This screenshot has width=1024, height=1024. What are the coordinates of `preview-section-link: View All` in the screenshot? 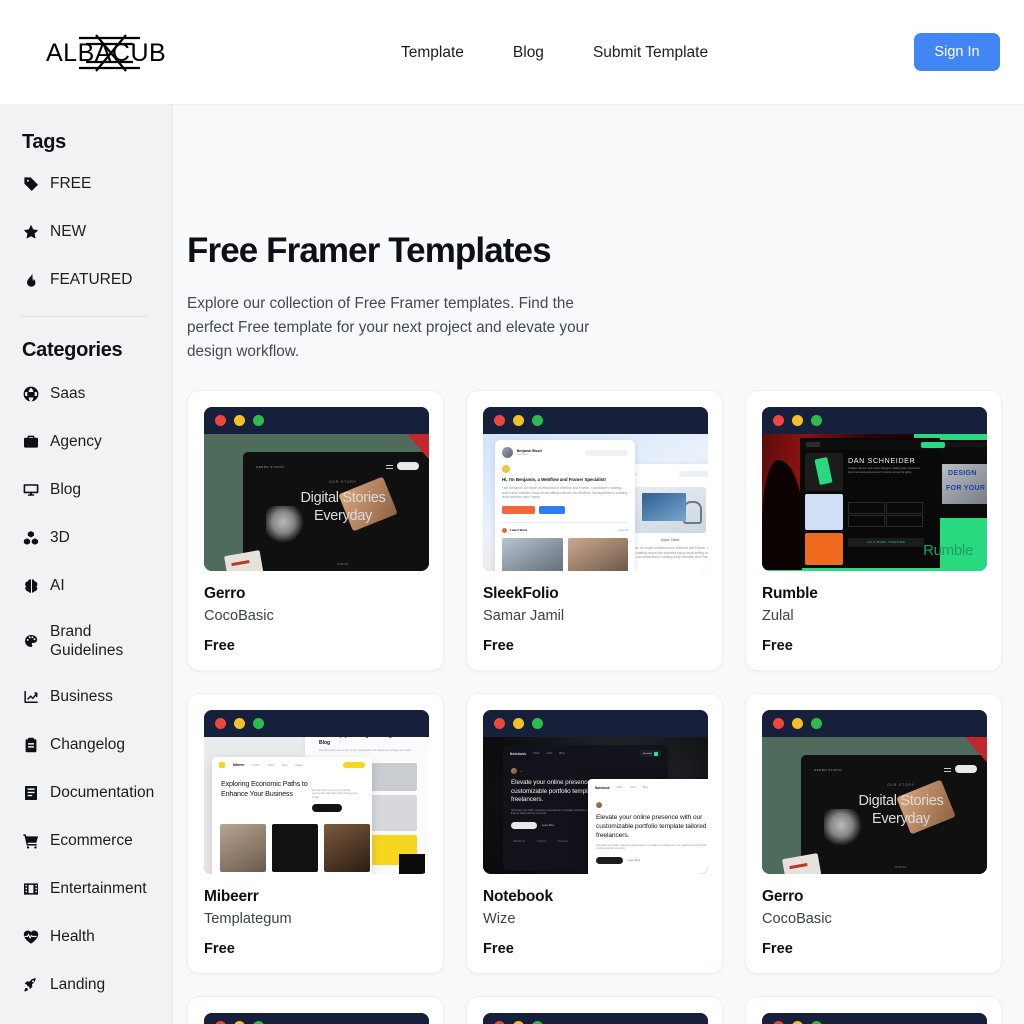 It's located at (623, 530).